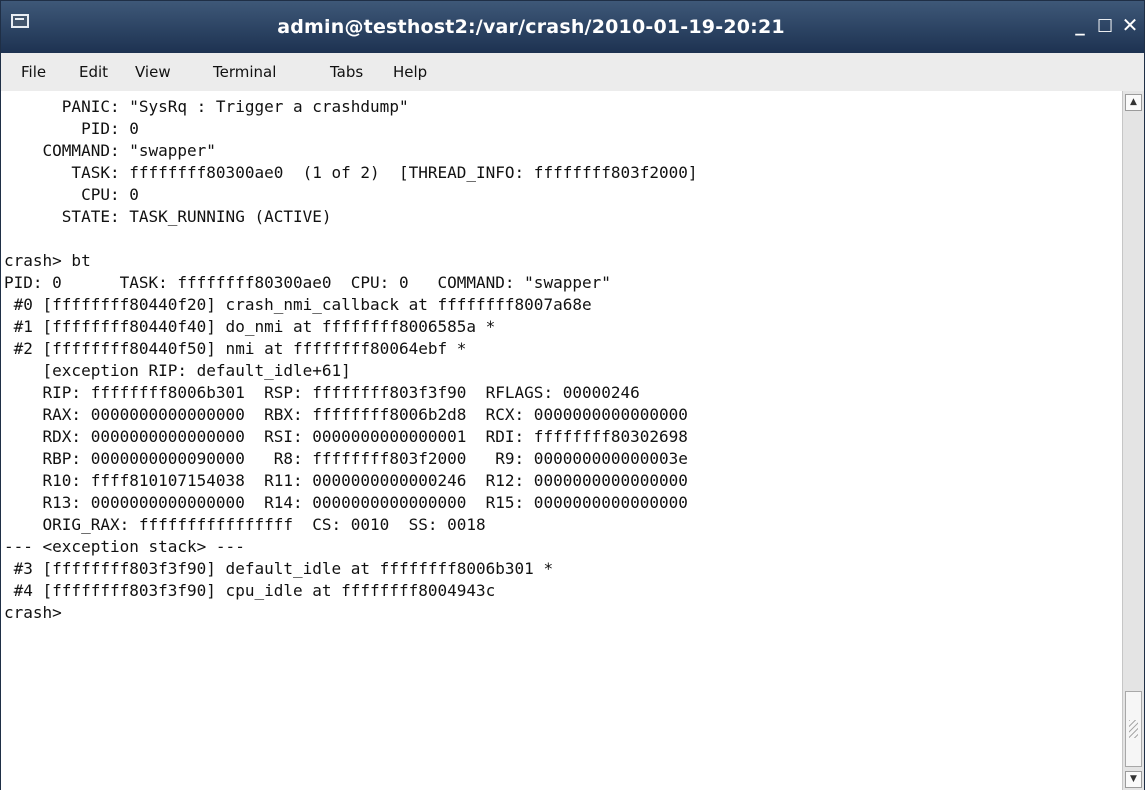  What do you see at coordinates (1080, 25) in the screenshot?
I see `minimize-button: _` at bounding box center [1080, 25].